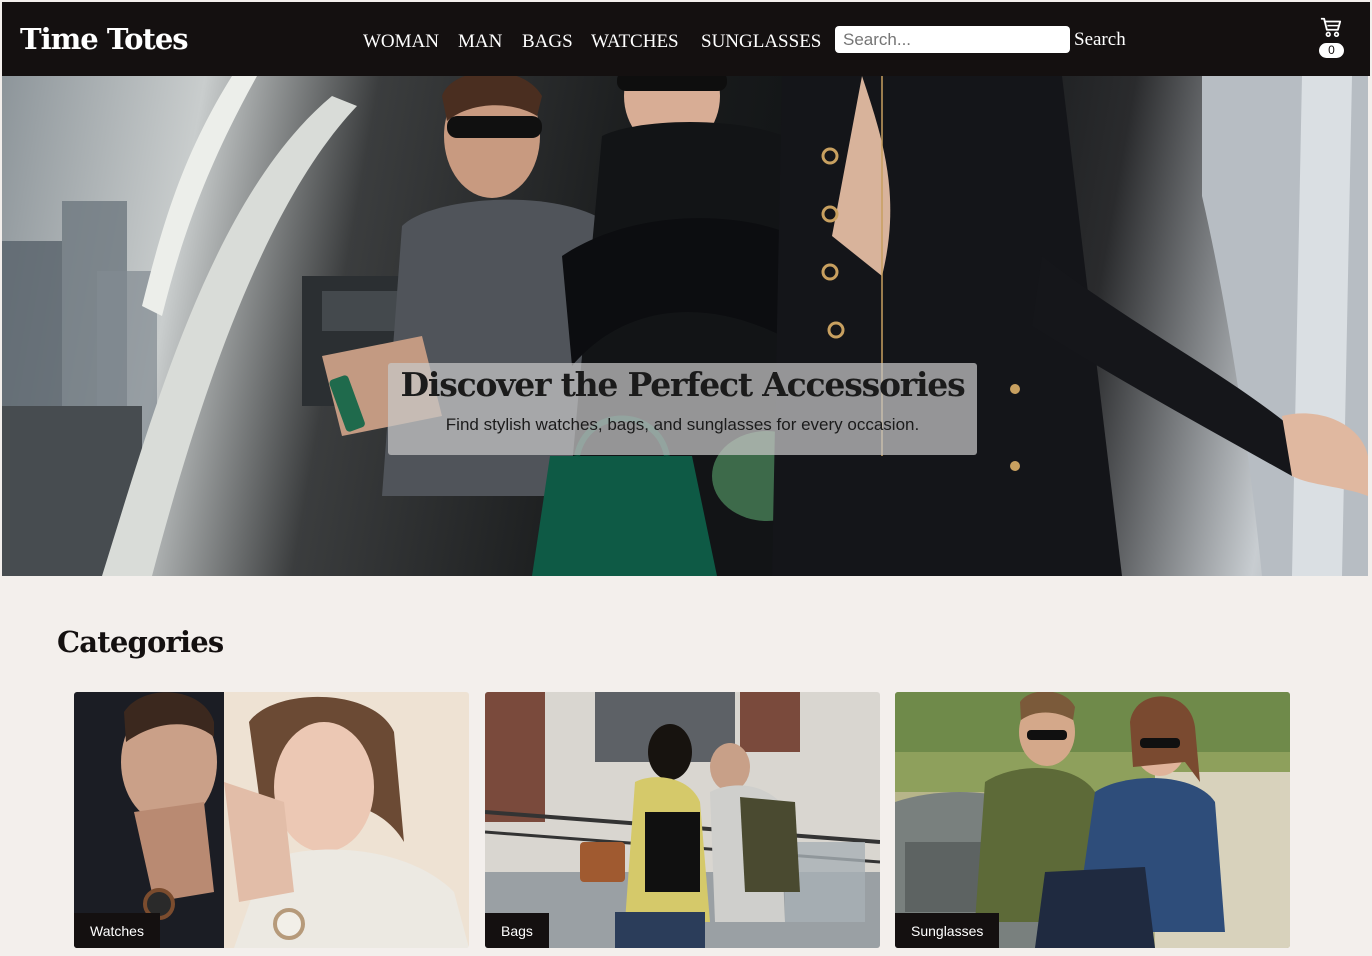 This screenshot has width=1372, height=956. I want to click on nav-item-bags: BAGS, so click(547, 42).